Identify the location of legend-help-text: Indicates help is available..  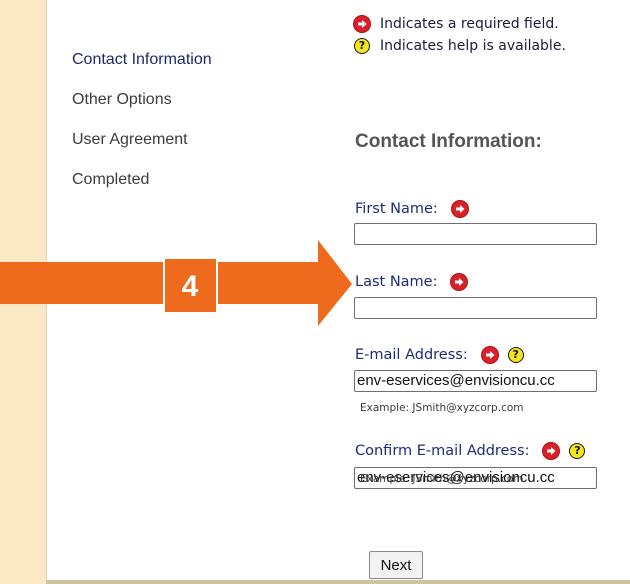
(473, 46).